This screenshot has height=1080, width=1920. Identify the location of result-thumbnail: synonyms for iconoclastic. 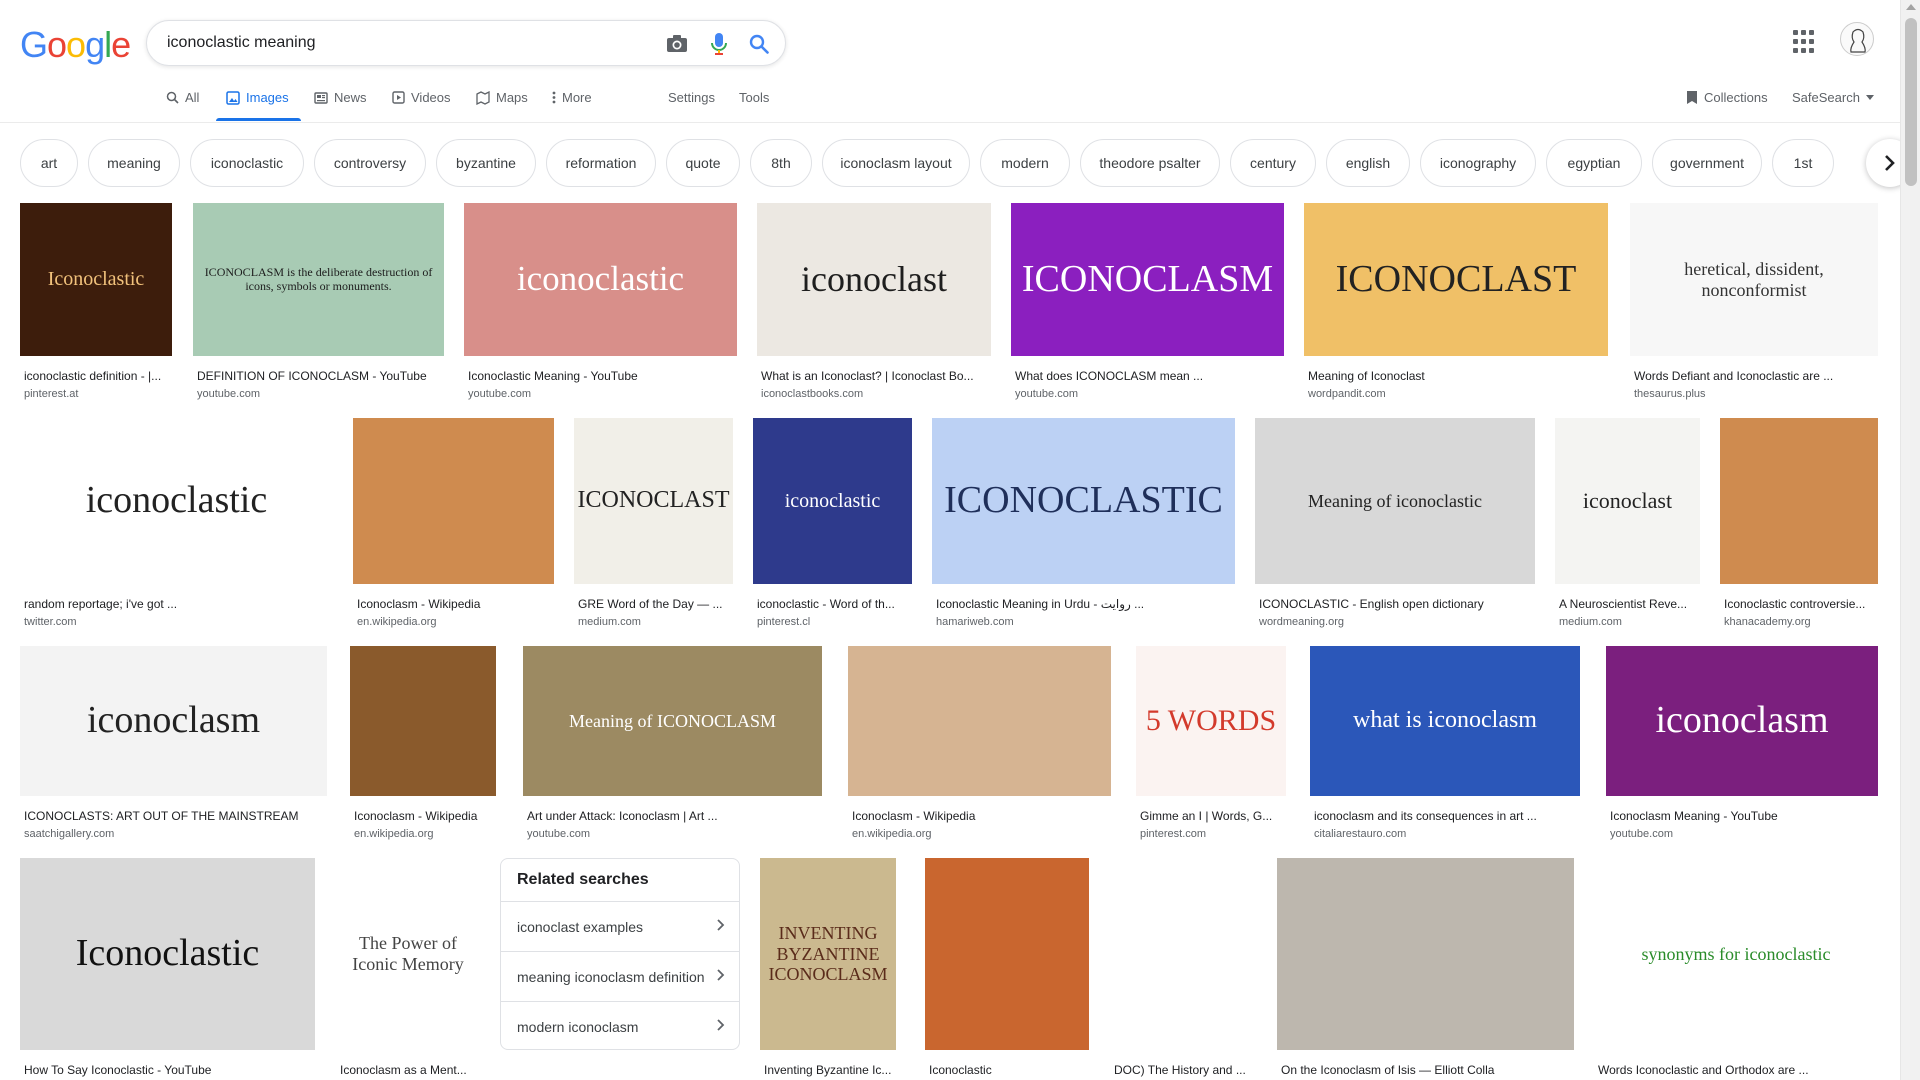
(1736, 954).